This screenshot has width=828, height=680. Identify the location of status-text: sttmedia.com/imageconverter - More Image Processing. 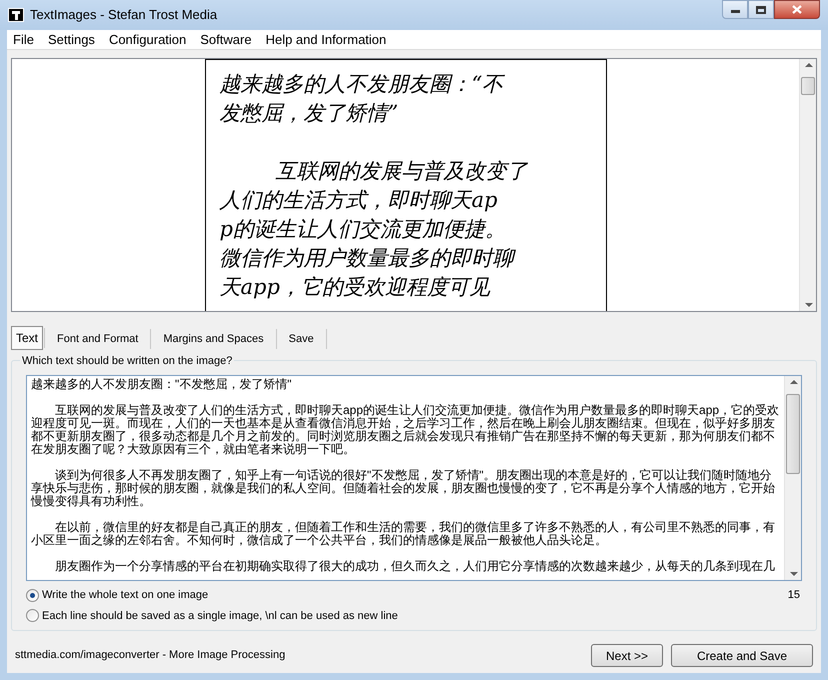
(150, 656).